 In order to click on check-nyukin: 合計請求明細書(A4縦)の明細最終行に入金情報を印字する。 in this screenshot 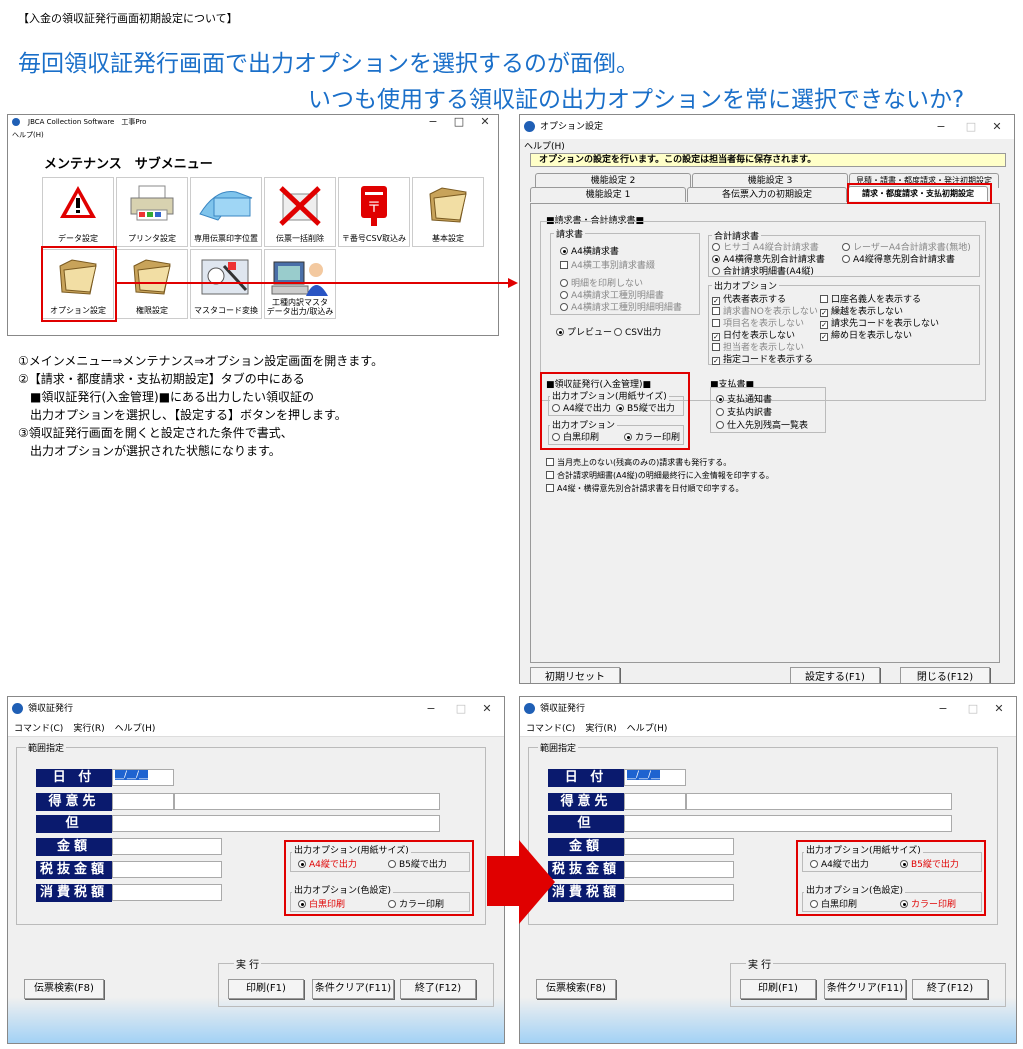, I will do `click(660, 475)`.